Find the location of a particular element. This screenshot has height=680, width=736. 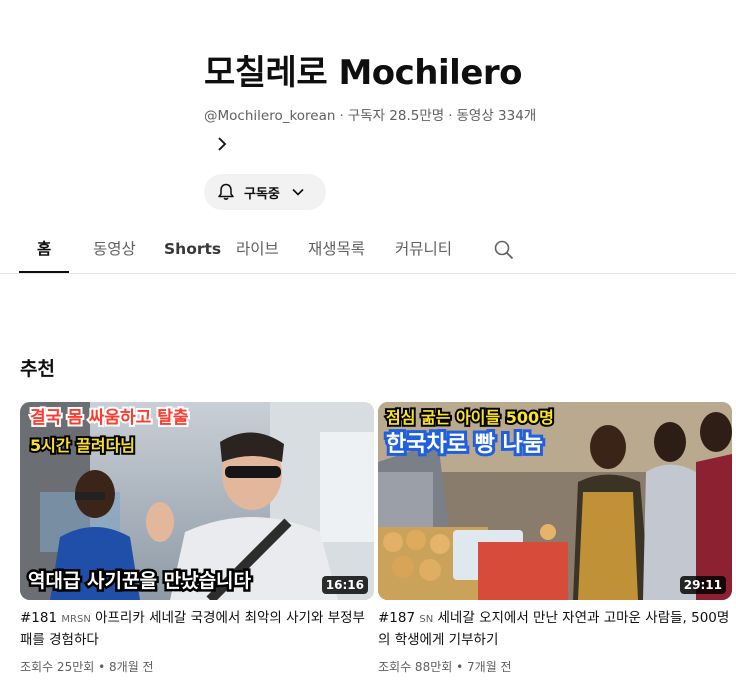

thumbnail-caption: 결국 몸 싸움하고 탈출 is located at coordinates (109, 418).